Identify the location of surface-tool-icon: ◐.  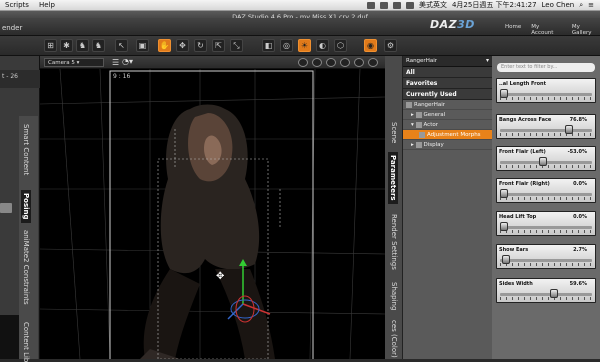
(322, 45).